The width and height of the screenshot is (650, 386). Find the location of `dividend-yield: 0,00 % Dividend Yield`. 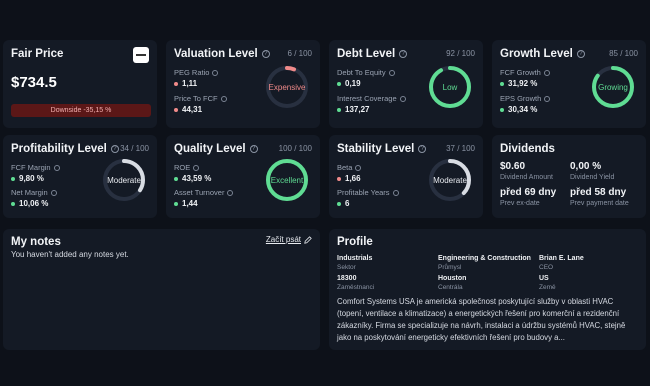

dividend-yield: 0,00 % Dividend Yield is located at coordinates (592, 171).